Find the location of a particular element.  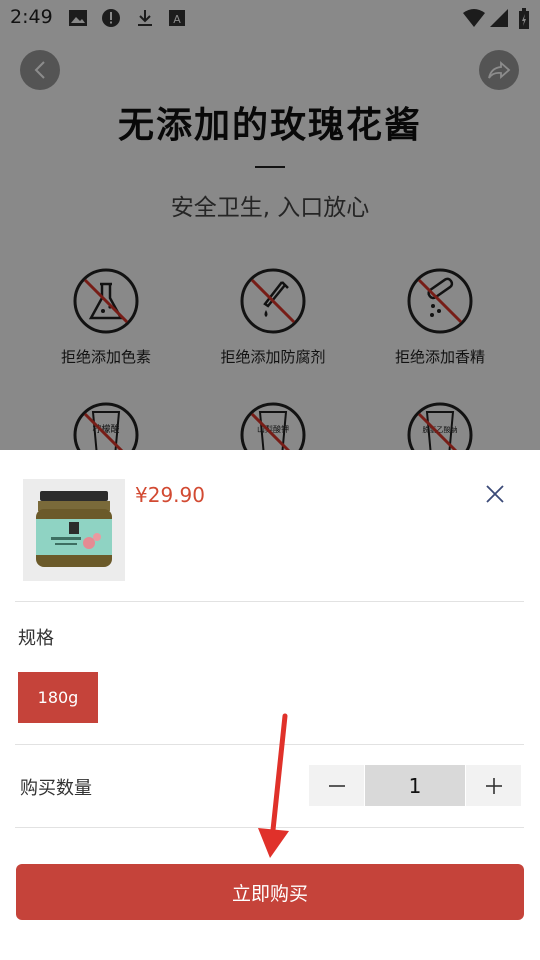

minus-icon is located at coordinates (336, 785).